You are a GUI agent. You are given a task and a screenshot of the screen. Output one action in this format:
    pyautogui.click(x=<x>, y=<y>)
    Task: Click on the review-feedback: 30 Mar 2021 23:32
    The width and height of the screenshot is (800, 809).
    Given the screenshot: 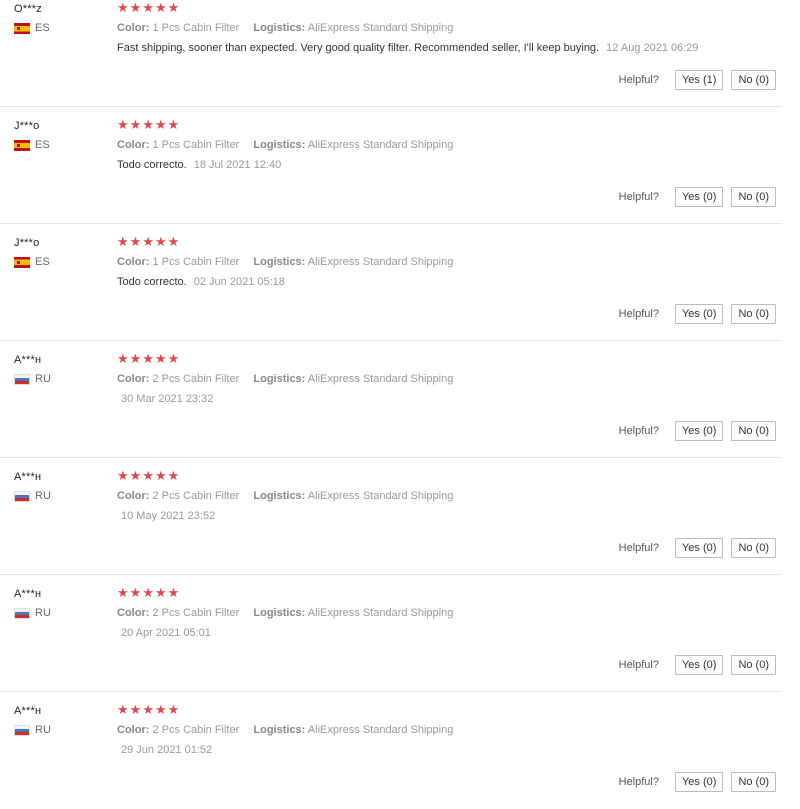 What is the action you would take?
    pyautogui.click(x=442, y=399)
    